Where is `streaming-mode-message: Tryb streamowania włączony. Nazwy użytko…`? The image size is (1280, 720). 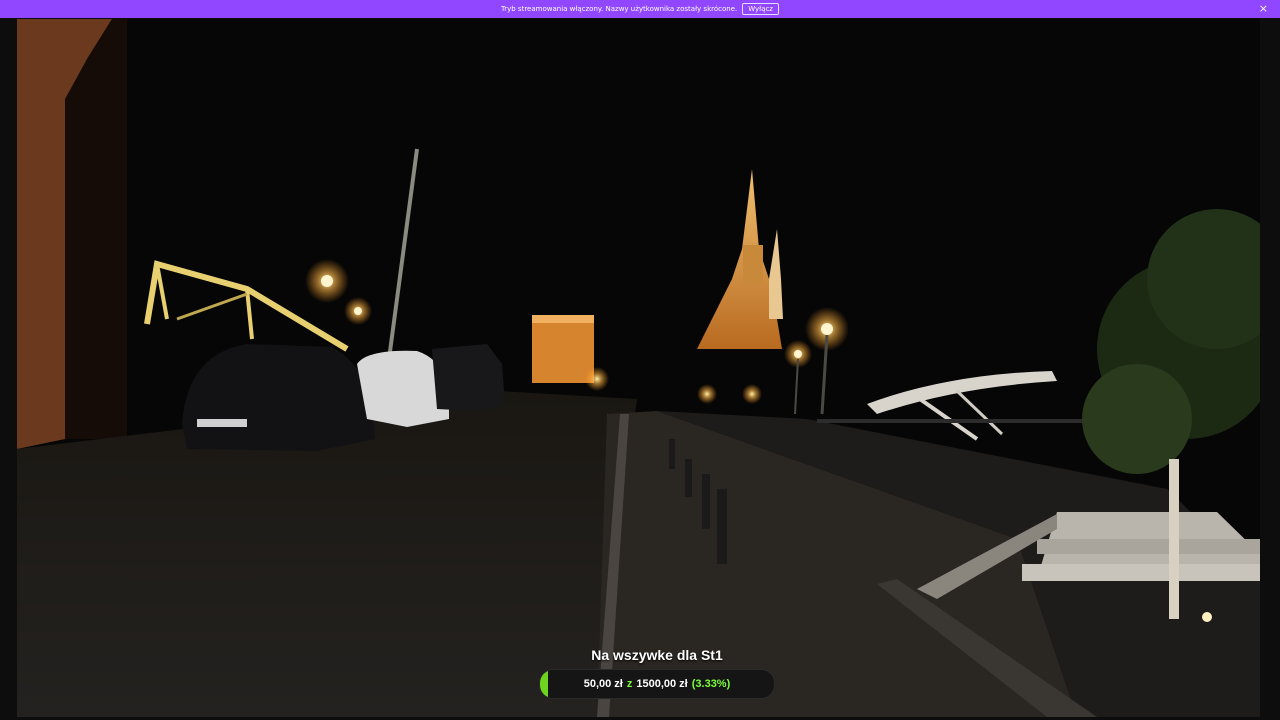 streaming-mode-message: Tryb streamowania włączony. Nazwy użytko… is located at coordinates (619, 9).